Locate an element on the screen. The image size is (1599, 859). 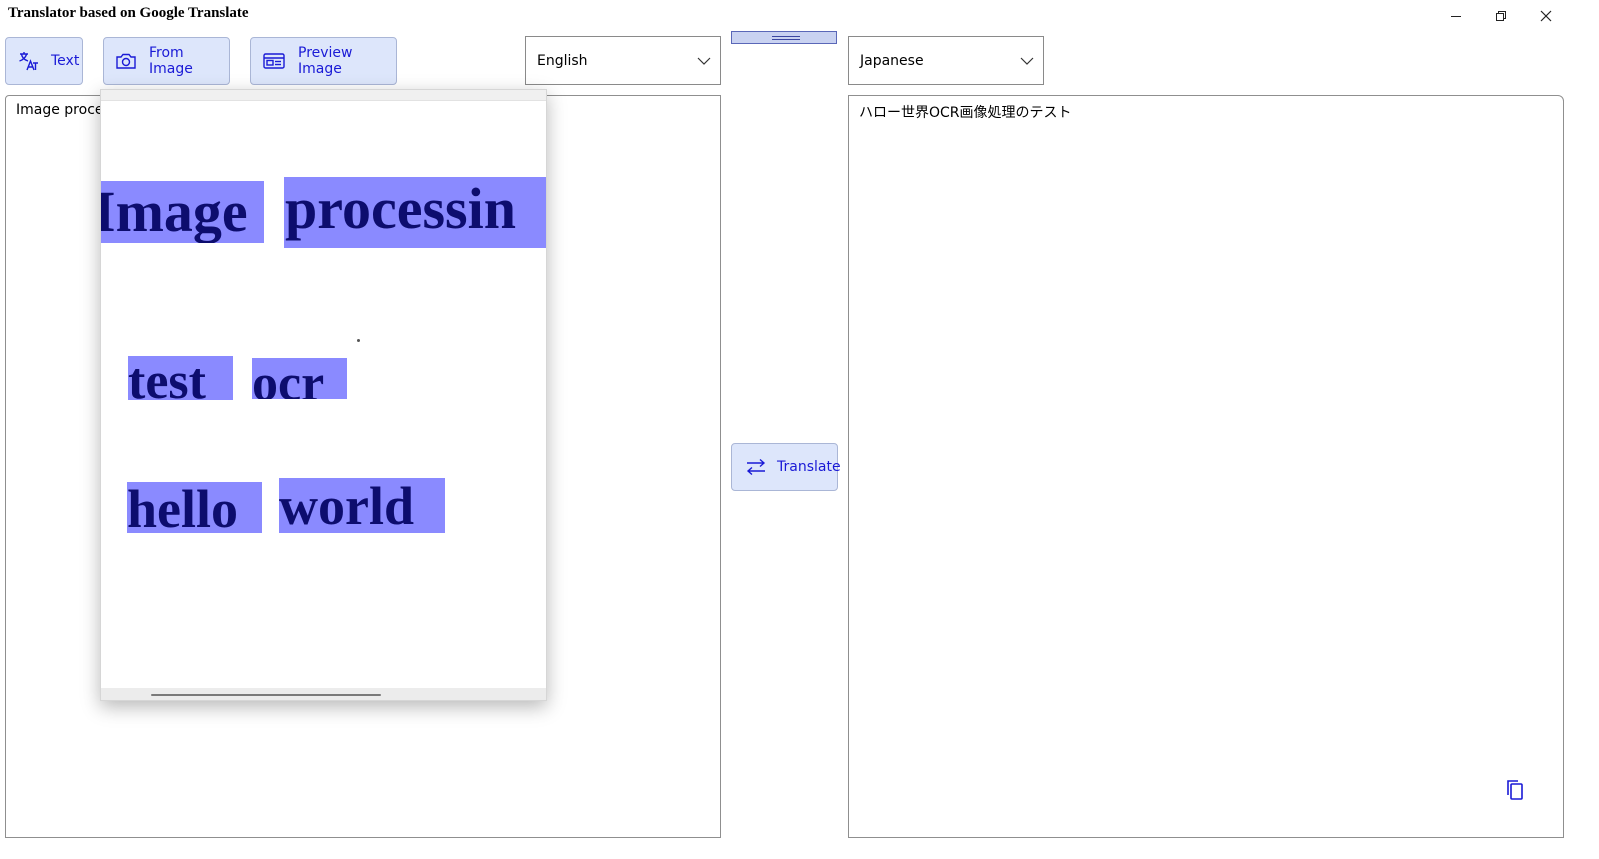
preview-image-icon is located at coordinates (274, 61).